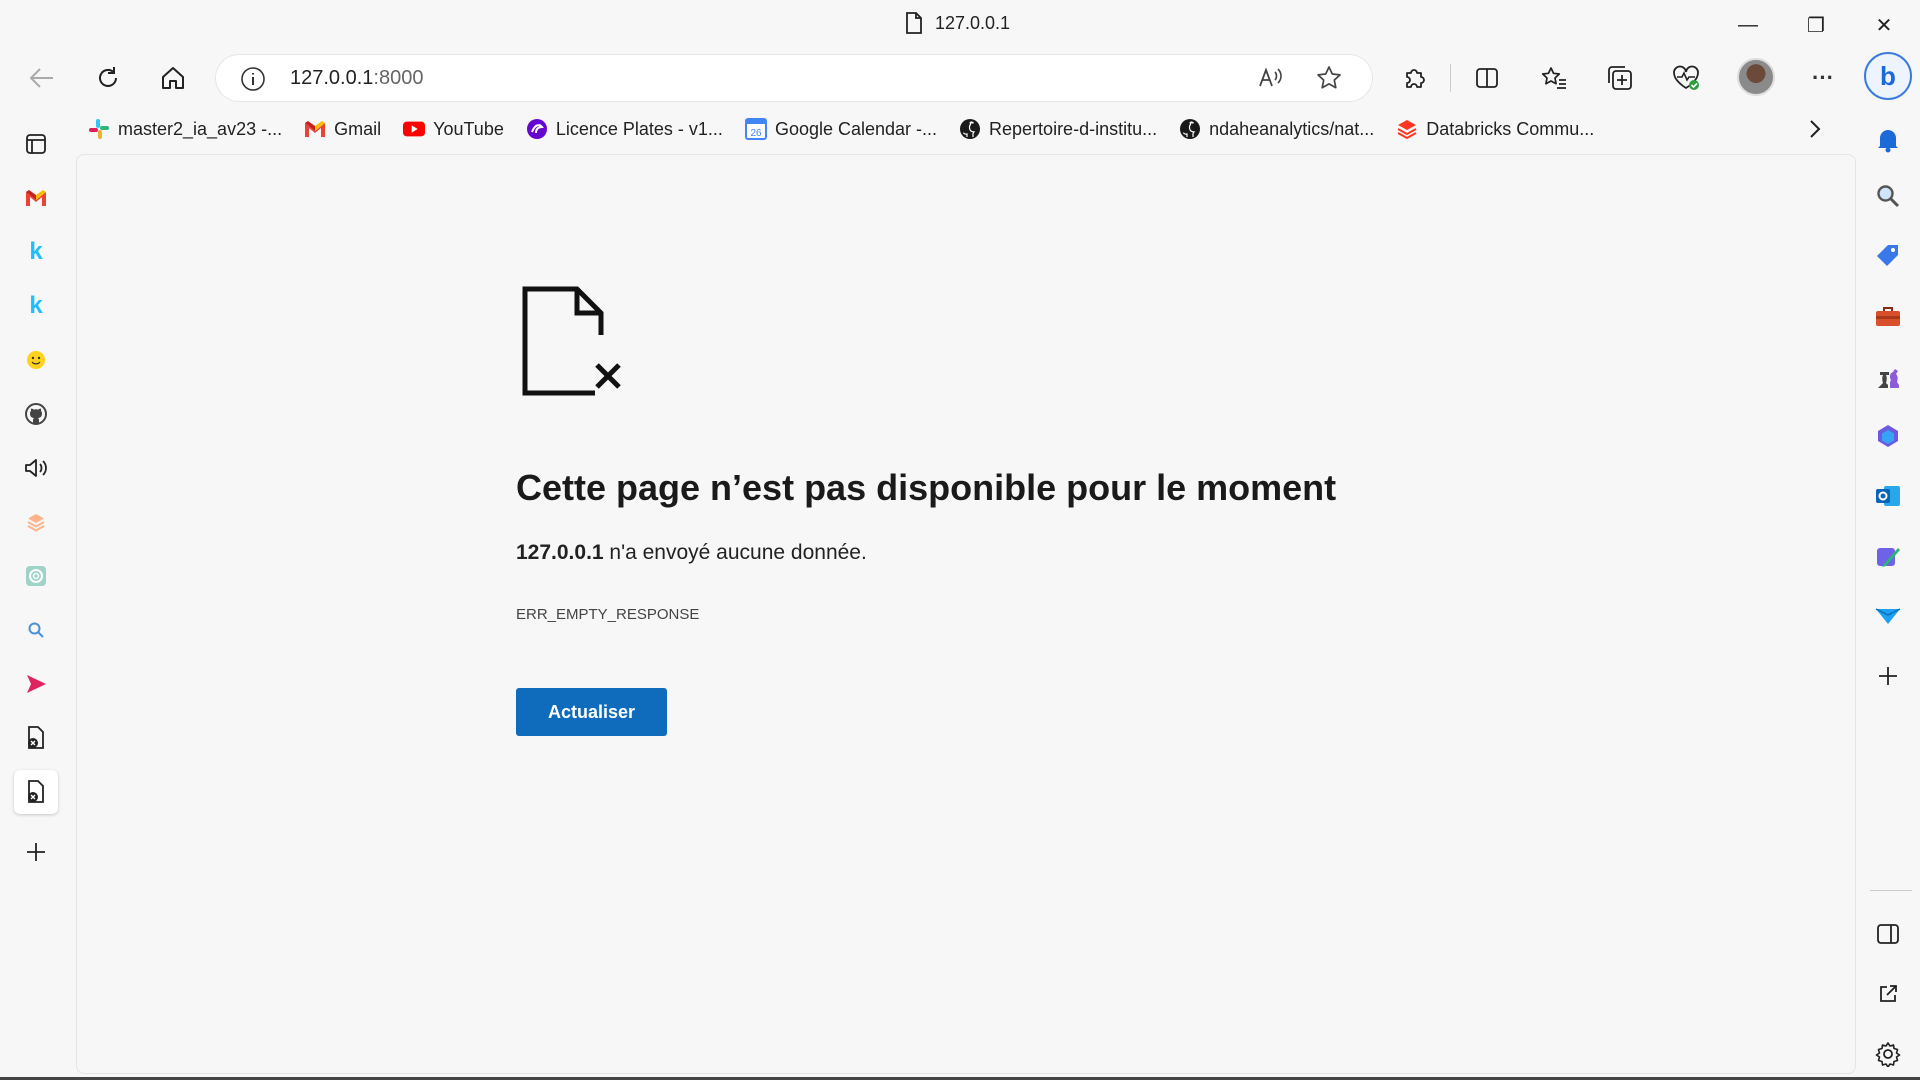 Image resolution: width=1920 pixels, height=1080 pixels. What do you see at coordinates (468, 128) in the screenshot?
I see `bookmark-label: YouTube` at bounding box center [468, 128].